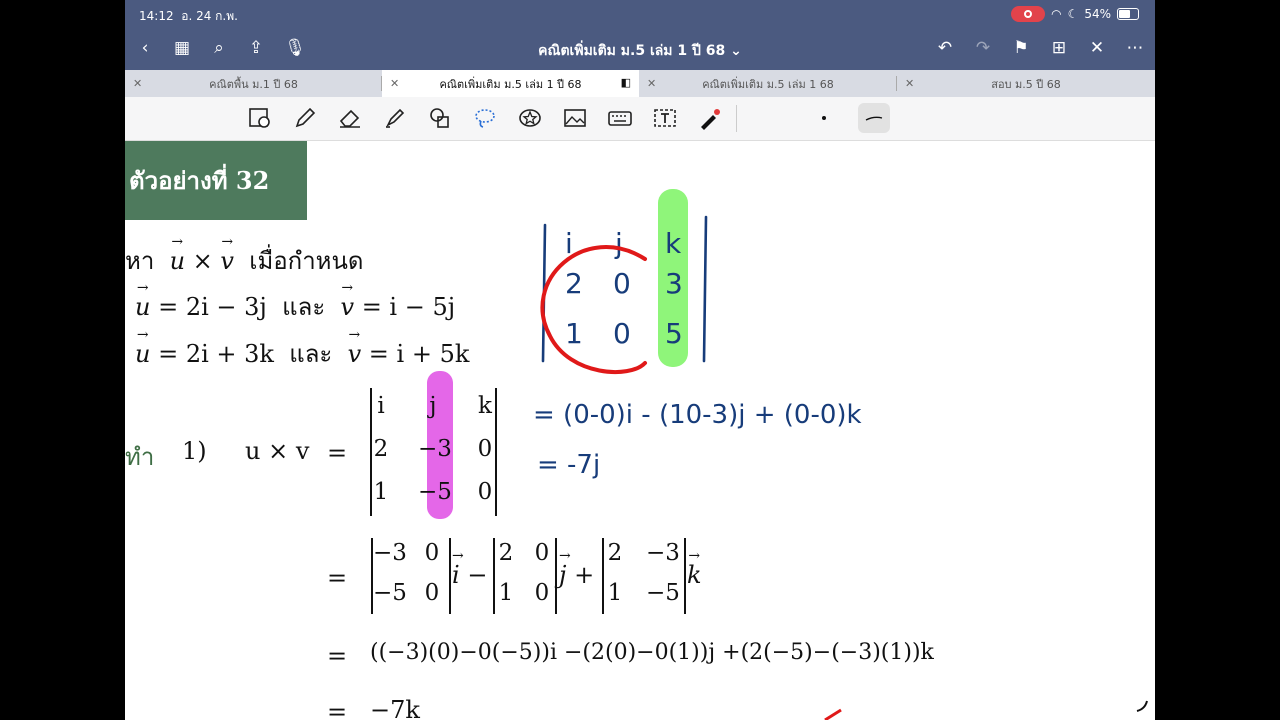  What do you see at coordinates (824, 118) in the screenshot?
I see `dot-size-icon` at bounding box center [824, 118].